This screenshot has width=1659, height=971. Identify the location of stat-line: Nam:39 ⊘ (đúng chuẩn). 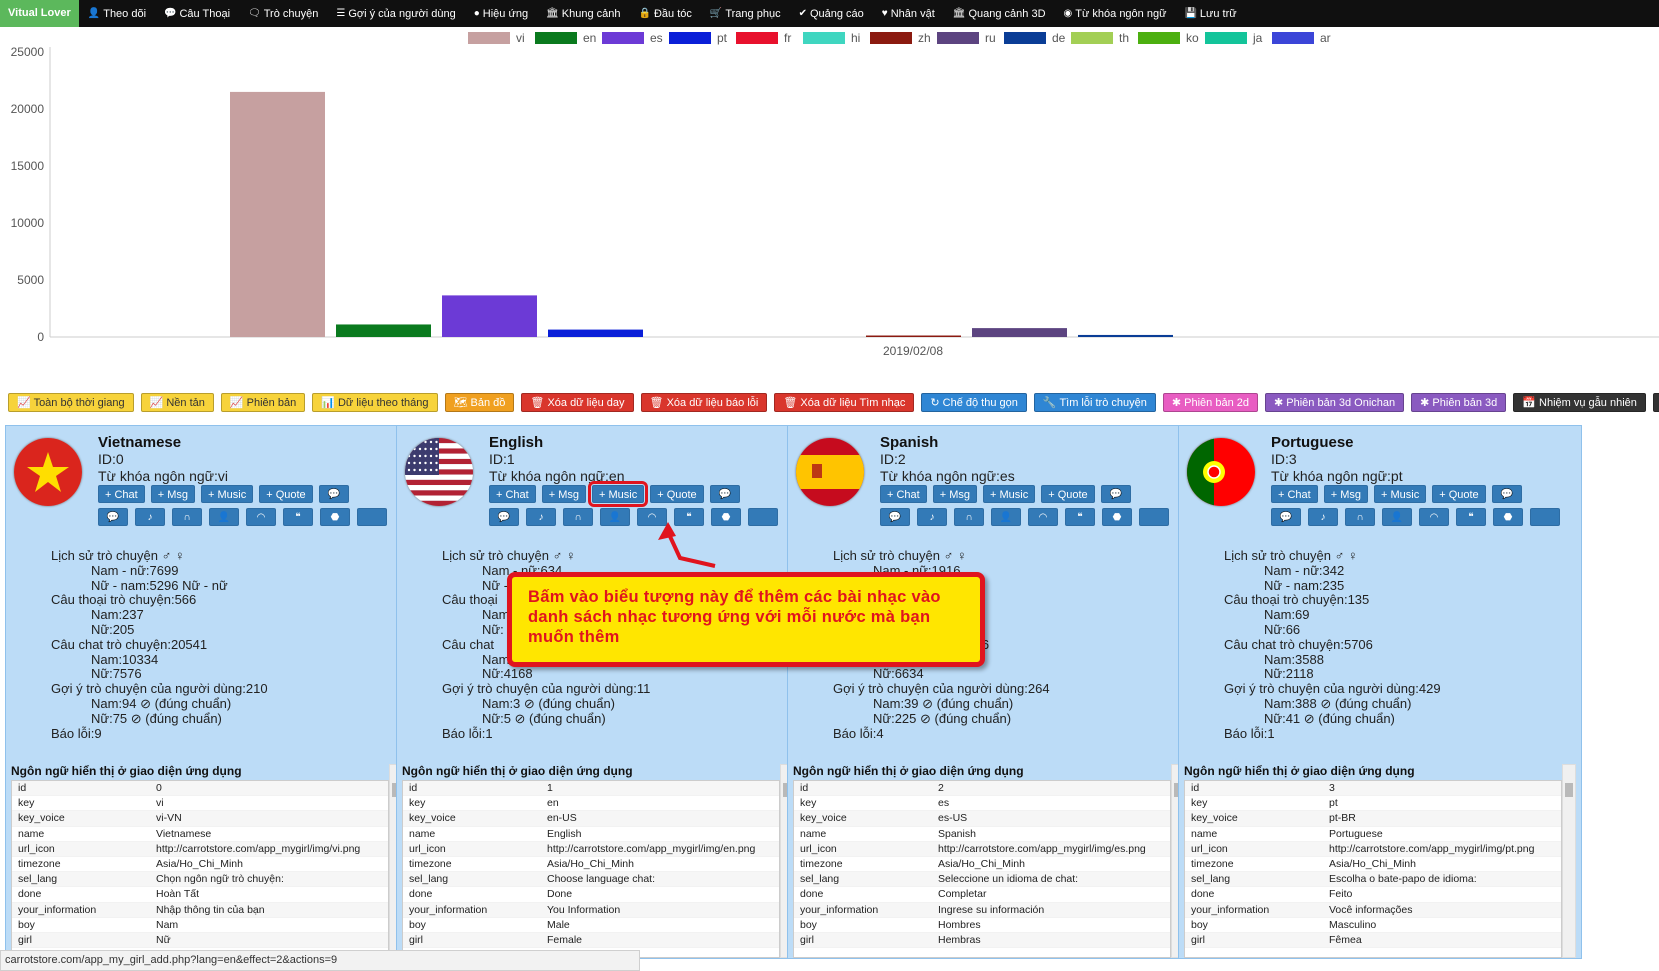
(943, 703).